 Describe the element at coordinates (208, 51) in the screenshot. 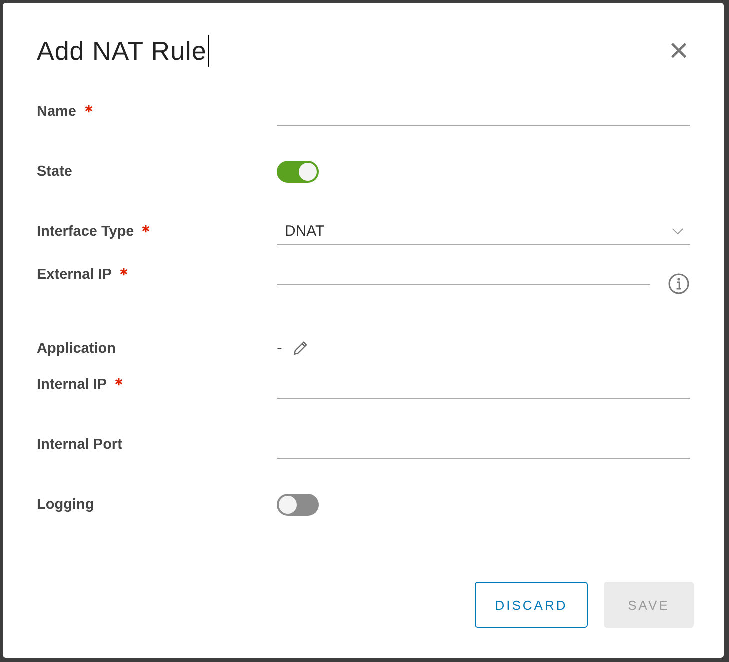

I see `text-cursor` at that location.